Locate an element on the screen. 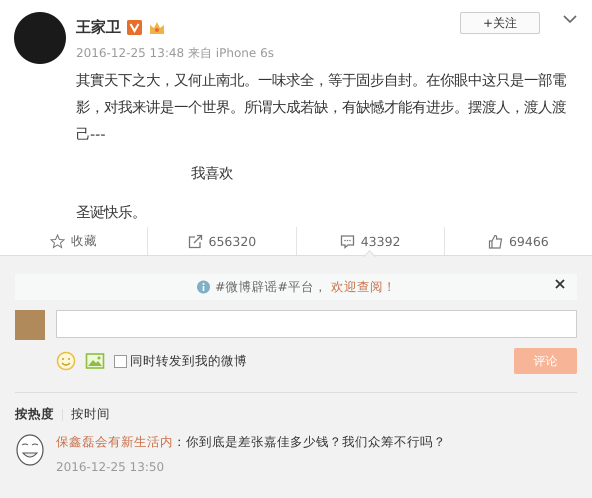  post-text: 圣诞快乐。 is located at coordinates (111, 213).